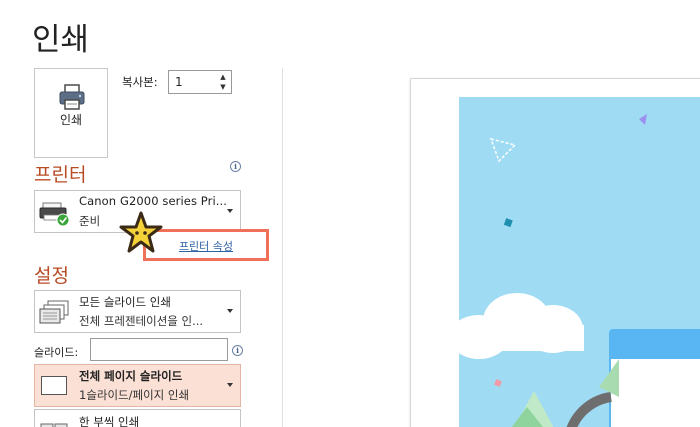 This screenshot has height=427, width=700. What do you see at coordinates (54, 214) in the screenshot?
I see `printer-device-icon` at bounding box center [54, 214].